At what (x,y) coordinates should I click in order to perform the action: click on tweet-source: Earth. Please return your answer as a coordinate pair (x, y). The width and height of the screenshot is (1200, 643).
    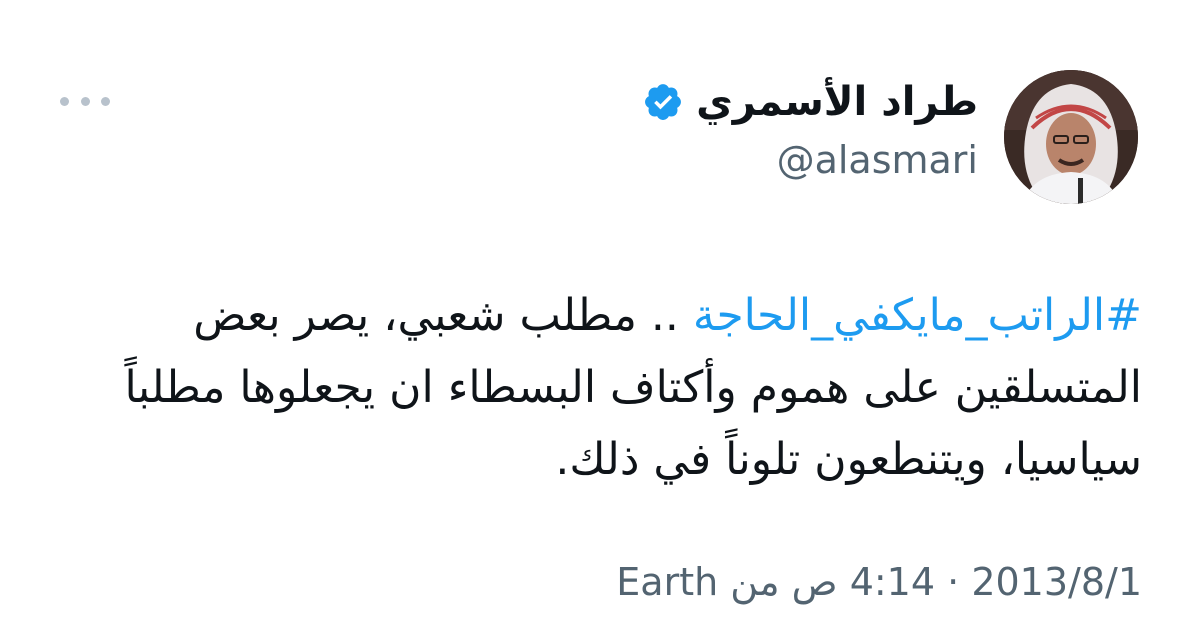
    Looking at the image, I should click on (667, 582).